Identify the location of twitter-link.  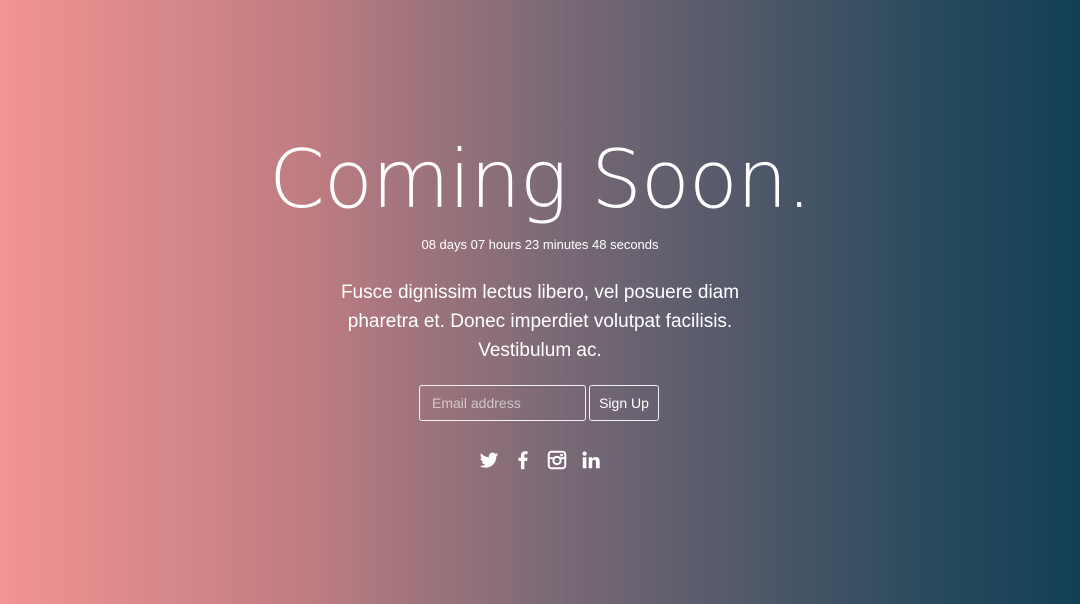
(489, 460).